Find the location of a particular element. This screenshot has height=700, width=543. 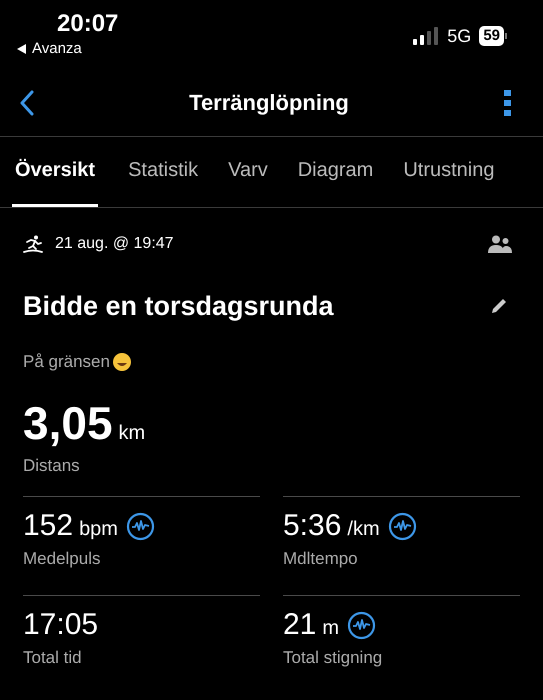

signal-icon is located at coordinates (426, 36).